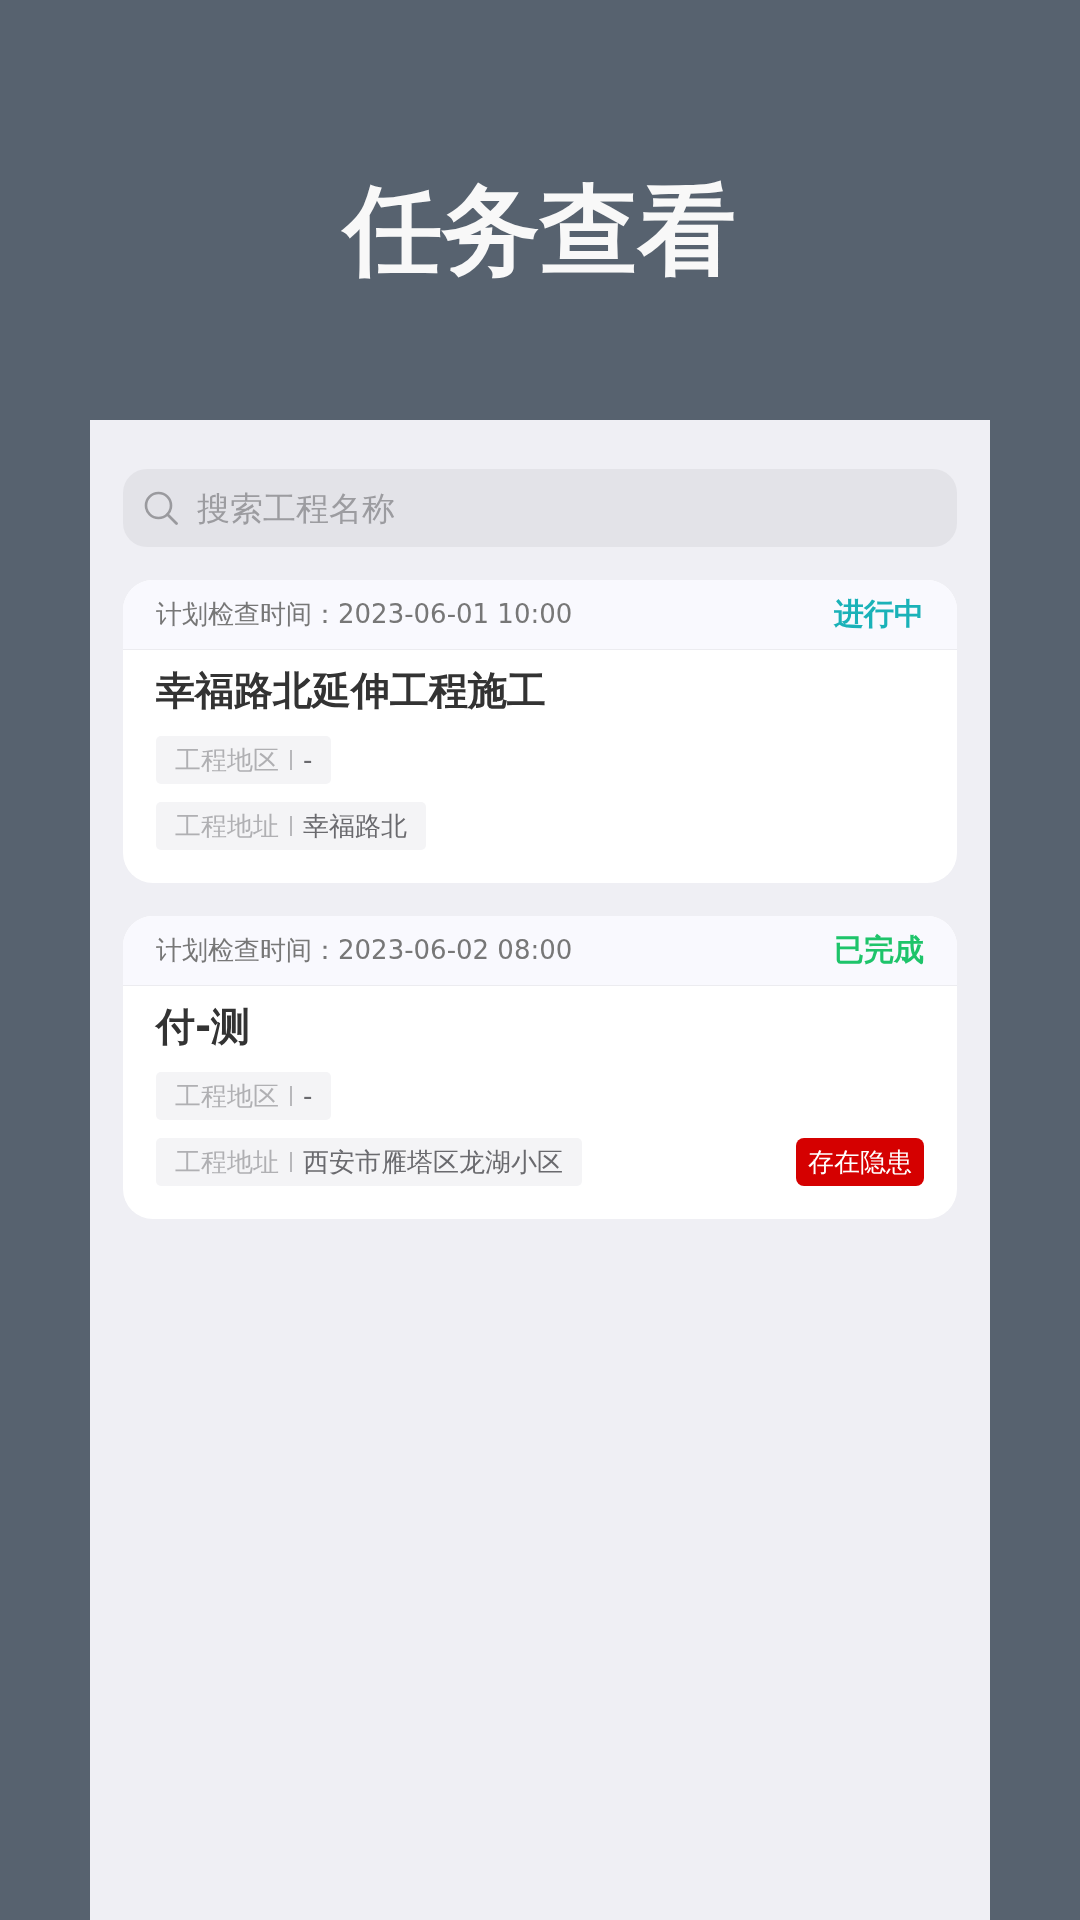 Image resolution: width=1080 pixels, height=1920 pixels. Describe the element at coordinates (355, 826) in the screenshot. I see `tag-value: 幸福路北` at that location.